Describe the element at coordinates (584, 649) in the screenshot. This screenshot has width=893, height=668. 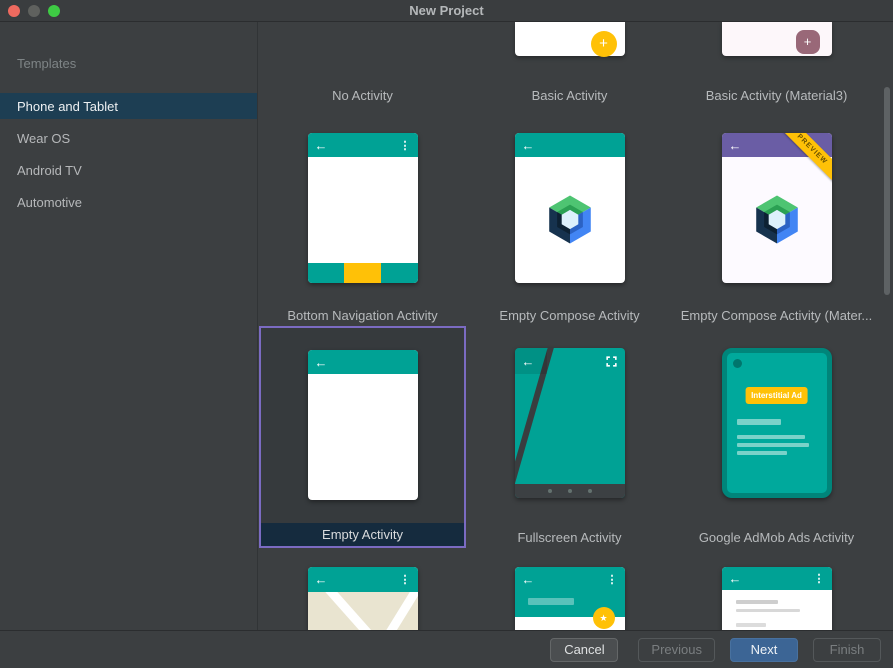
I see `cancel-button: Cancel` at that location.